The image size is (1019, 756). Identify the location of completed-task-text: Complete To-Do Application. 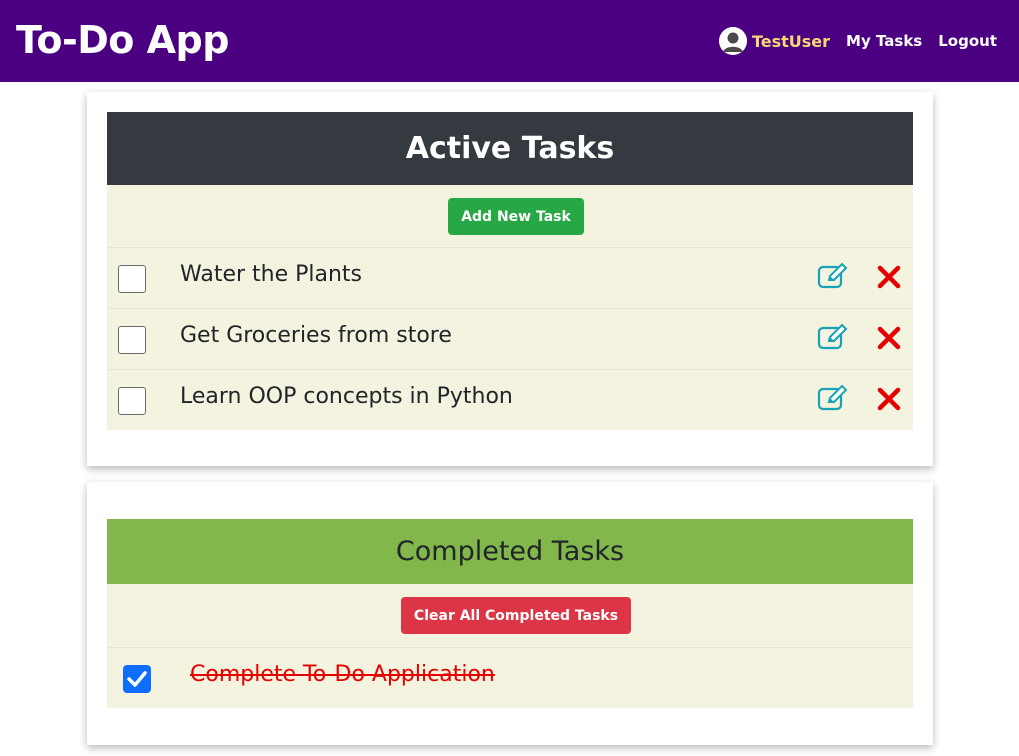
(342, 674).